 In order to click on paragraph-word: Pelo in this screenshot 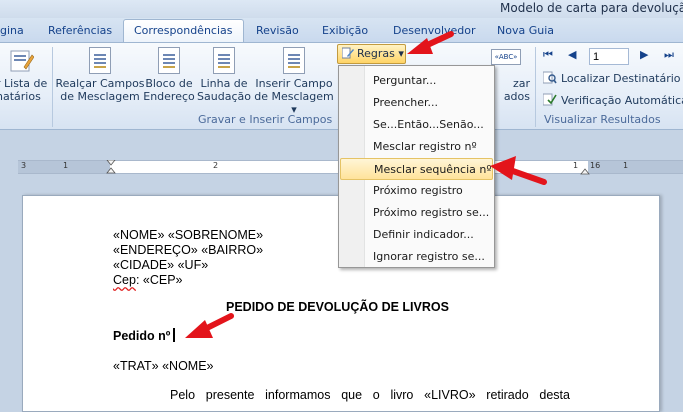, I will do `click(183, 395)`.